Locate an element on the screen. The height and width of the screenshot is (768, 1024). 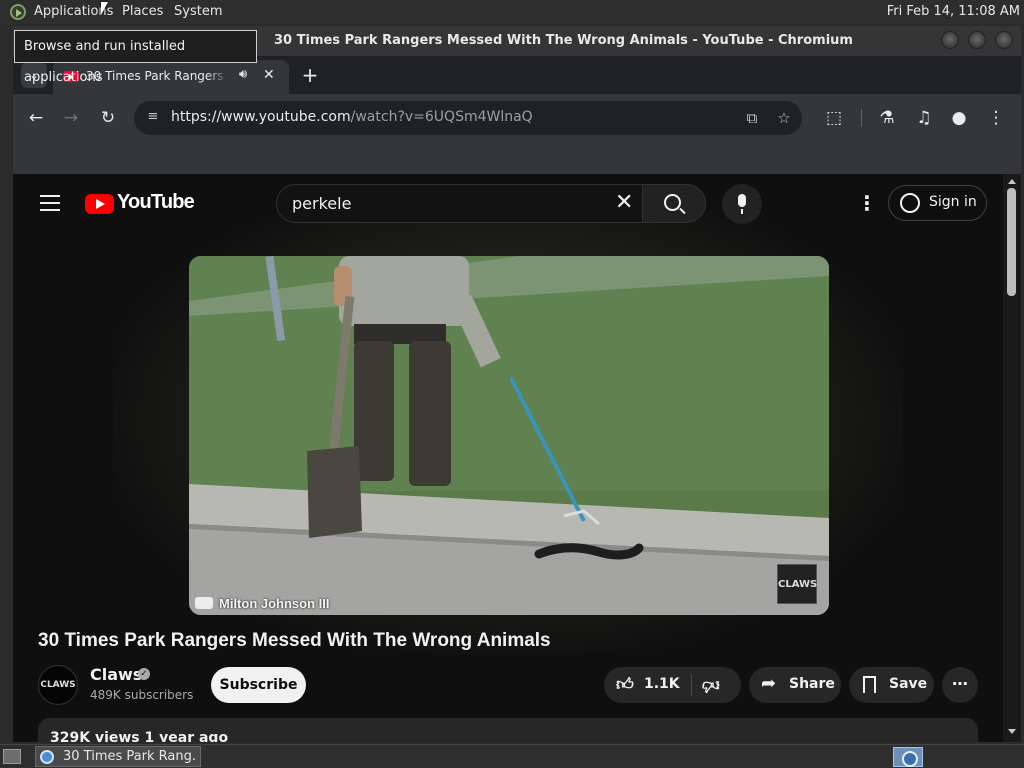
url-host: https://www.youtube.com is located at coordinates (261, 117).